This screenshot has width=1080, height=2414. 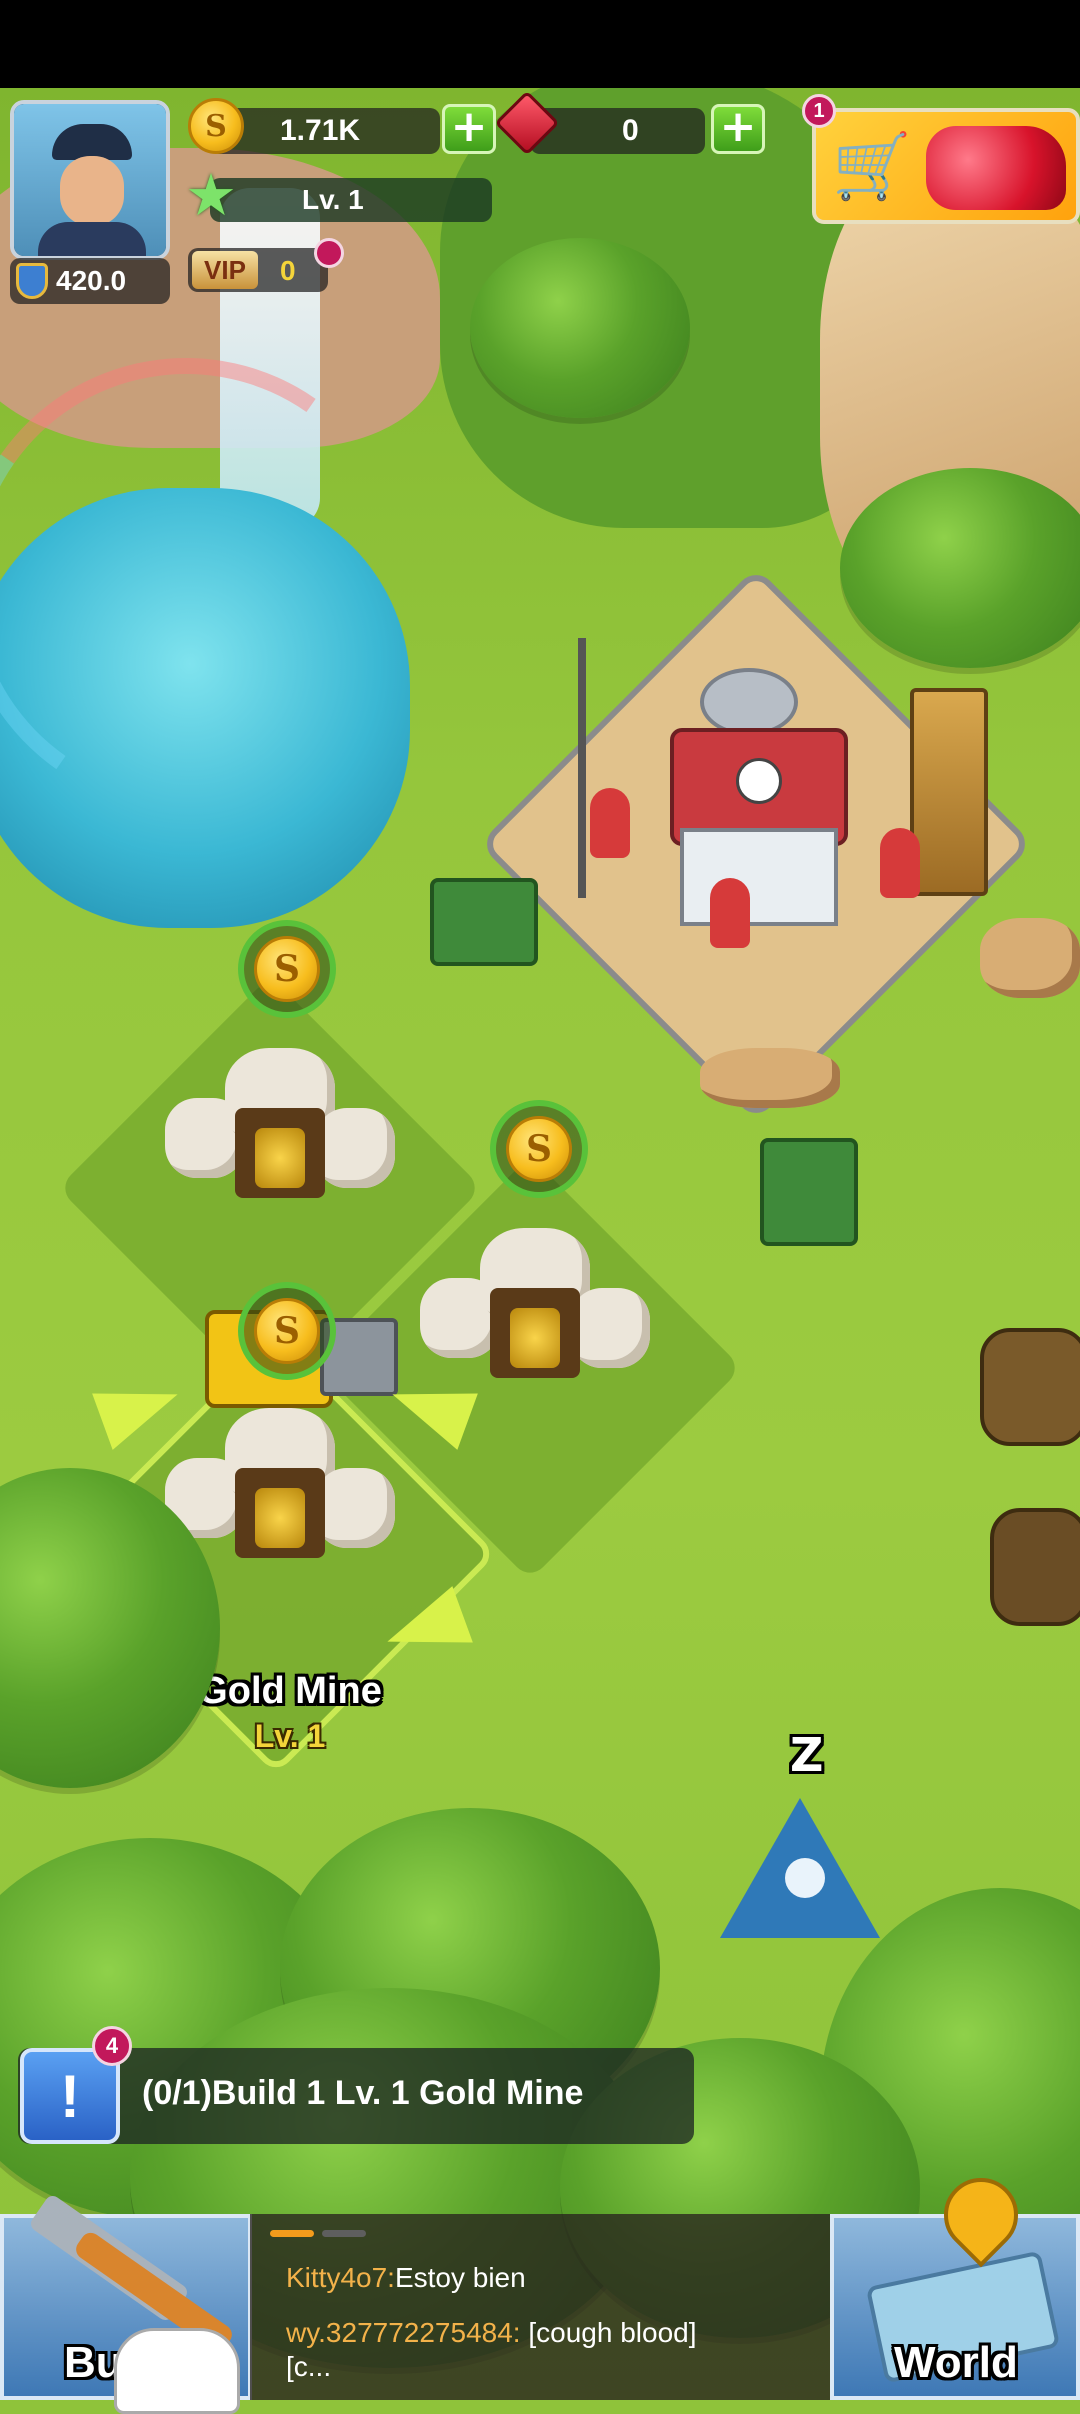 What do you see at coordinates (738, 129) in the screenshot?
I see `add-gems-button: +` at bounding box center [738, 129].